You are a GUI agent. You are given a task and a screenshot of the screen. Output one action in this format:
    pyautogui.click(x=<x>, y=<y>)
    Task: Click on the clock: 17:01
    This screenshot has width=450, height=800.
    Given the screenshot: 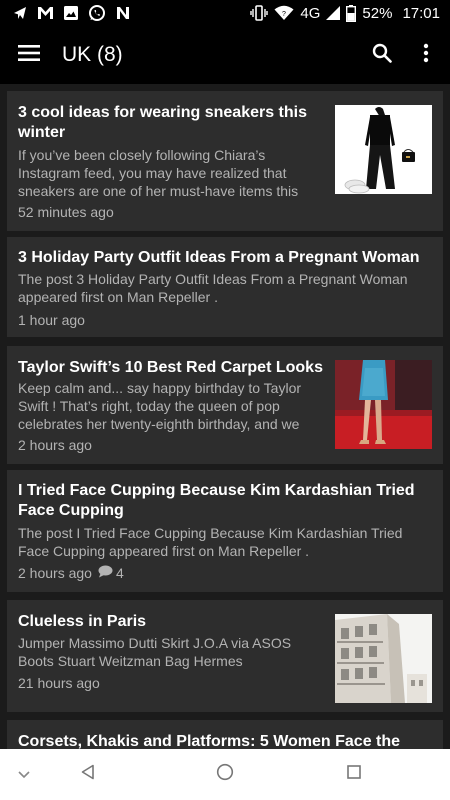 What is the action you would take?
    pyautogui.click(x=421, y=13)
    